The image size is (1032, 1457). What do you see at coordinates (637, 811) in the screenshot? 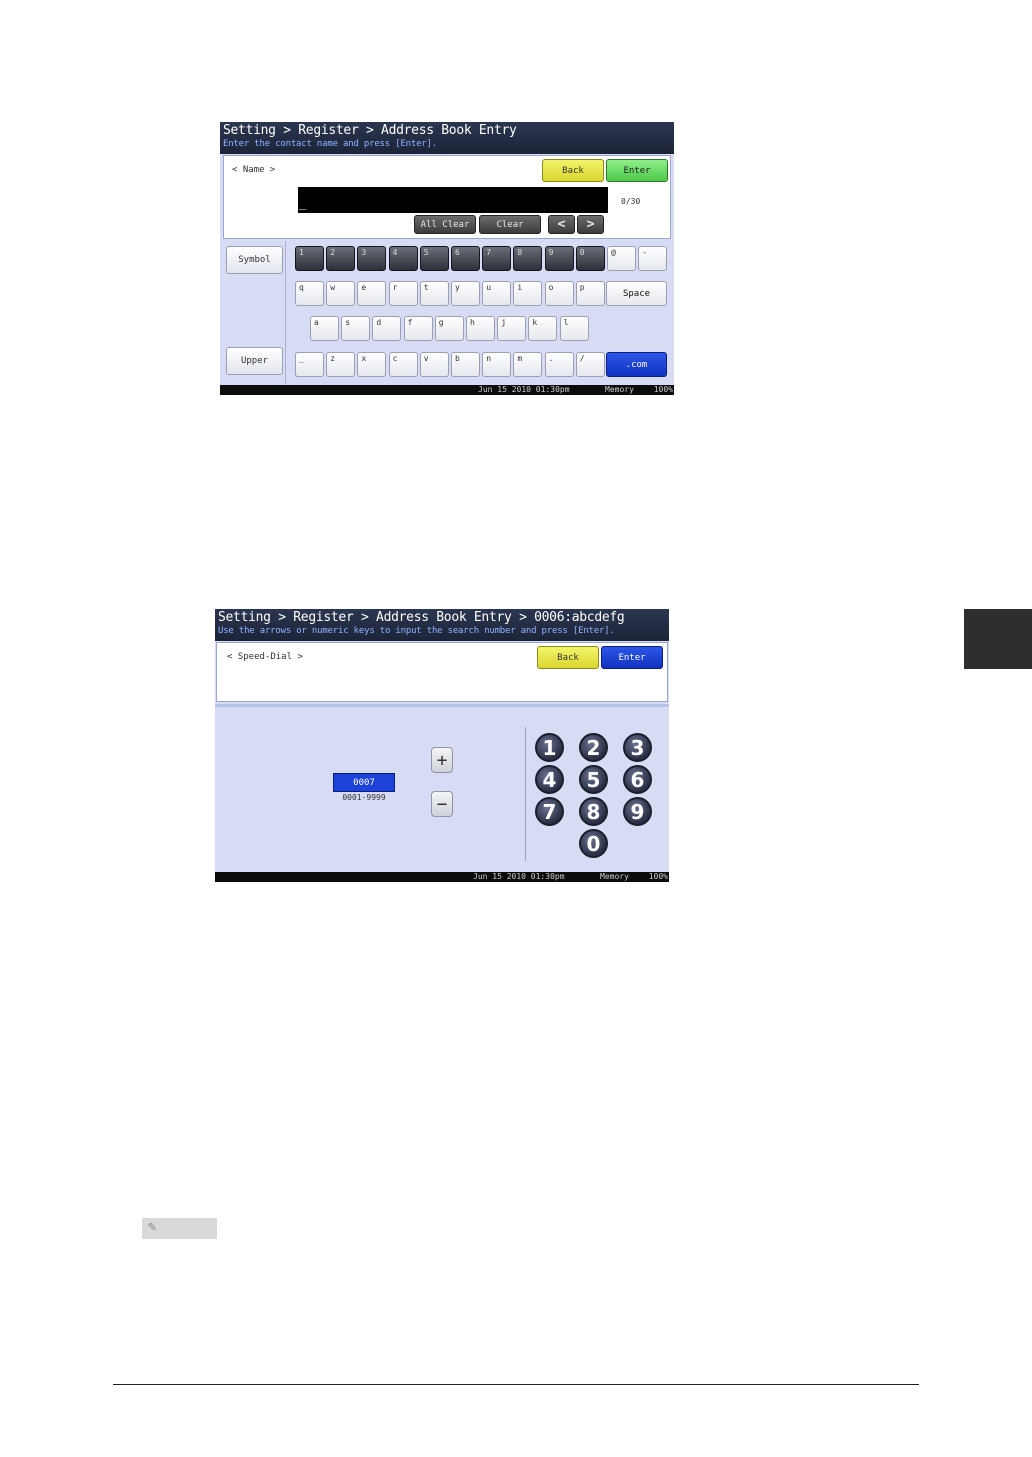
I see `keypad-9-button: 9` at bounding box center [637, 811].